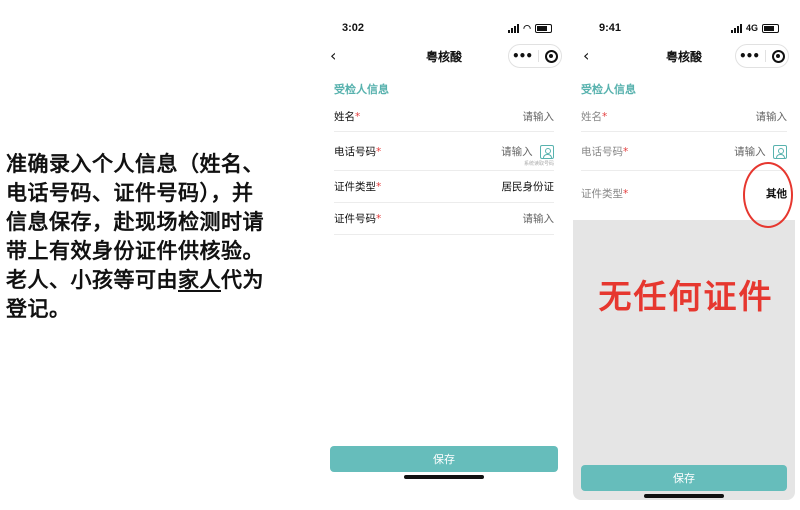  What do you see at coordinates (528, 186) in the screenshot?
I see `id-type-select: 居民身份证` at bounding box center [528, 186].